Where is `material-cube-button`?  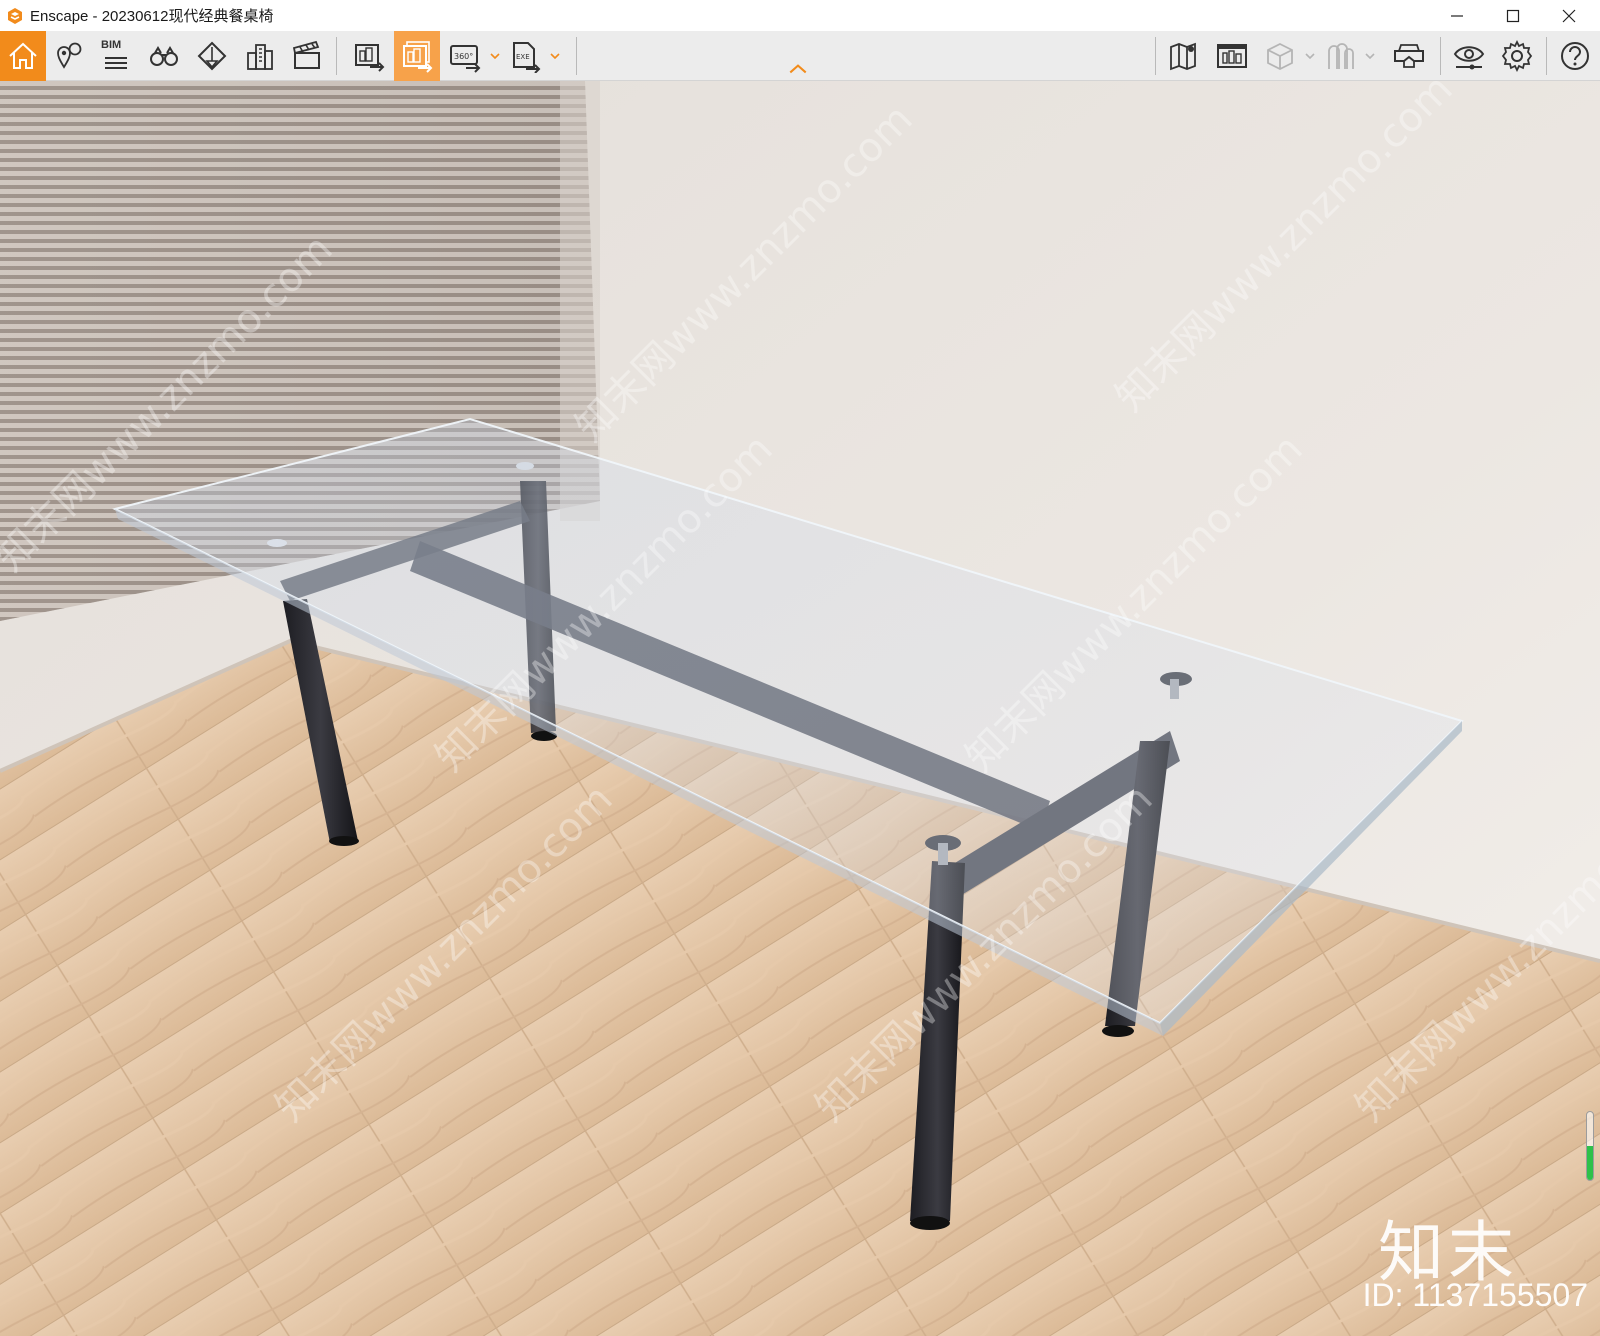
material-cube-button is located at coordinates (1280, 56).